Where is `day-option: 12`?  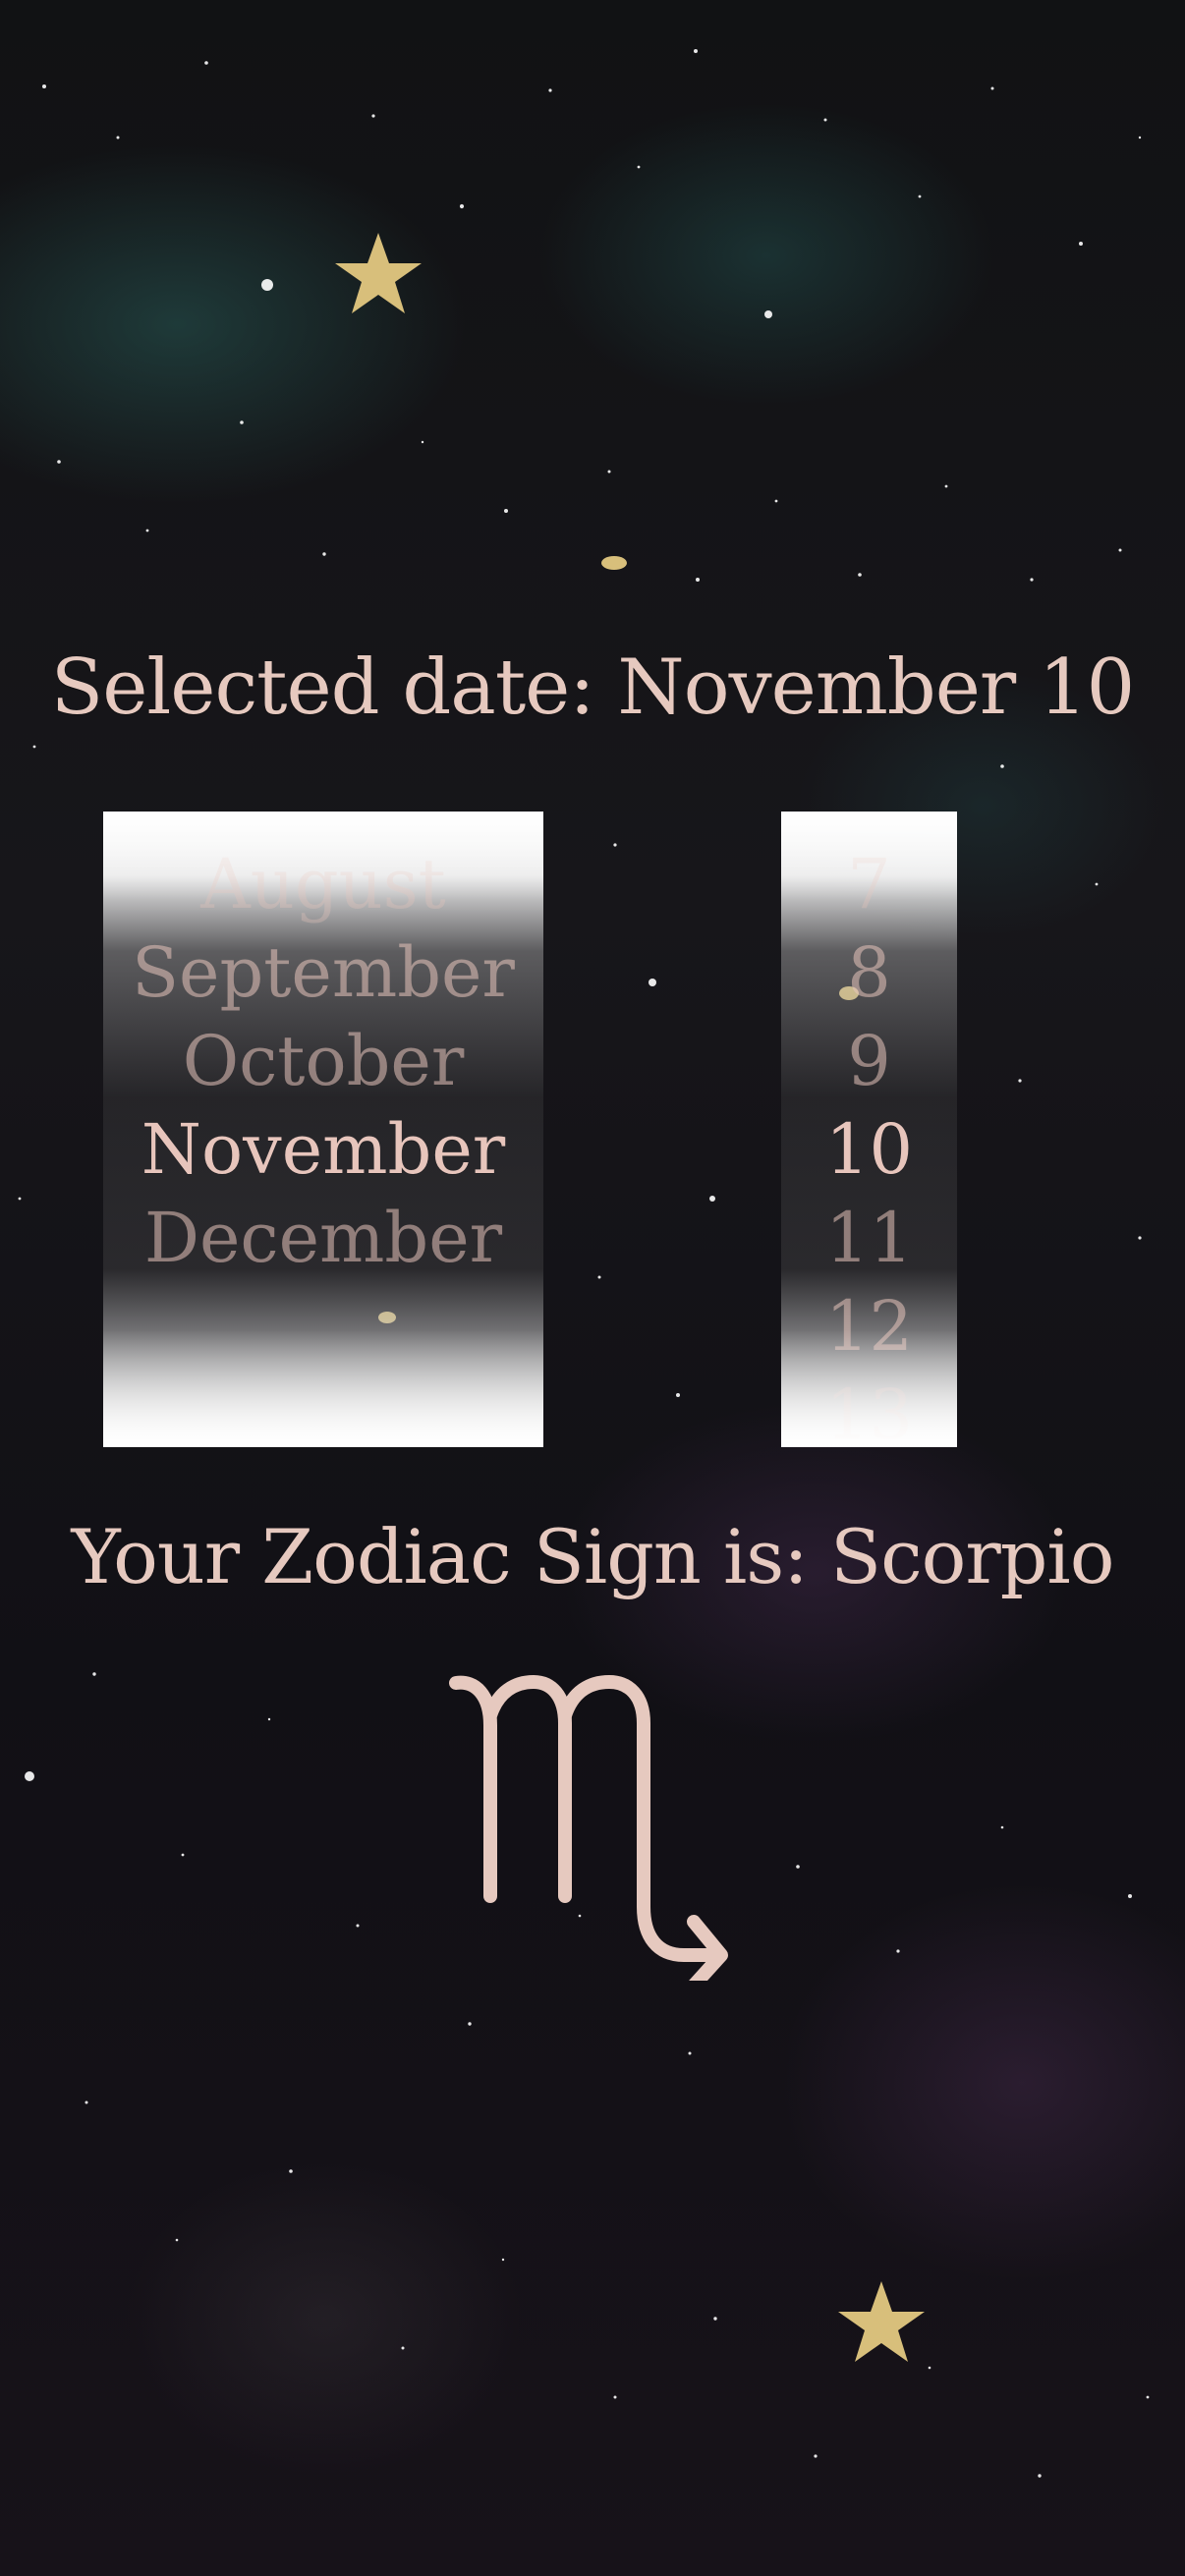
day-option: 12 is located at coordinates (869, 1326).